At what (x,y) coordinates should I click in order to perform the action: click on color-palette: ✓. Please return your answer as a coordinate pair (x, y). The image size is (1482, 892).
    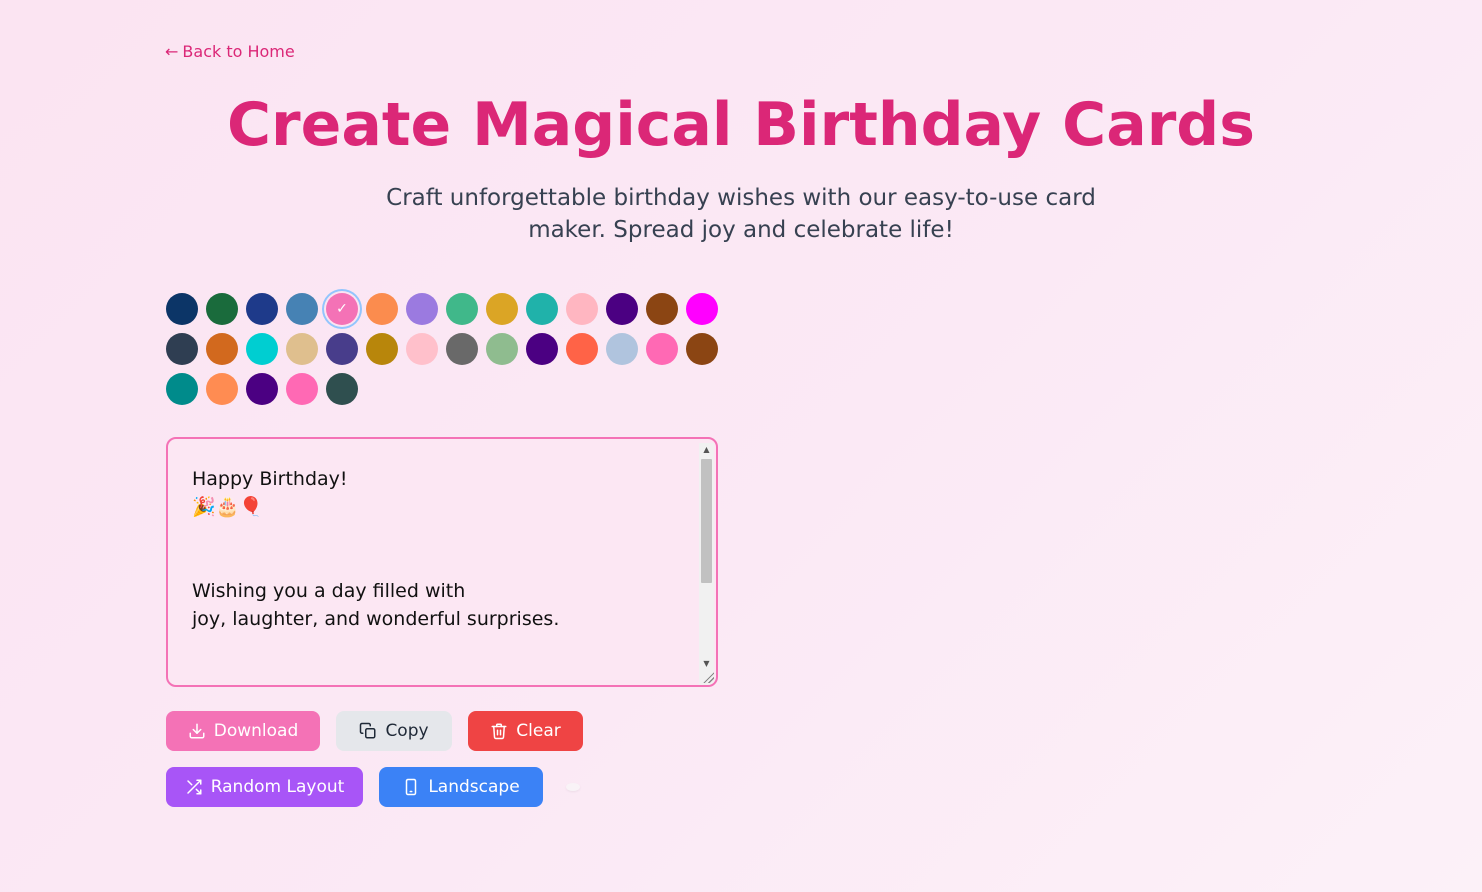
    Looking at the image, I should click on (446, 349).